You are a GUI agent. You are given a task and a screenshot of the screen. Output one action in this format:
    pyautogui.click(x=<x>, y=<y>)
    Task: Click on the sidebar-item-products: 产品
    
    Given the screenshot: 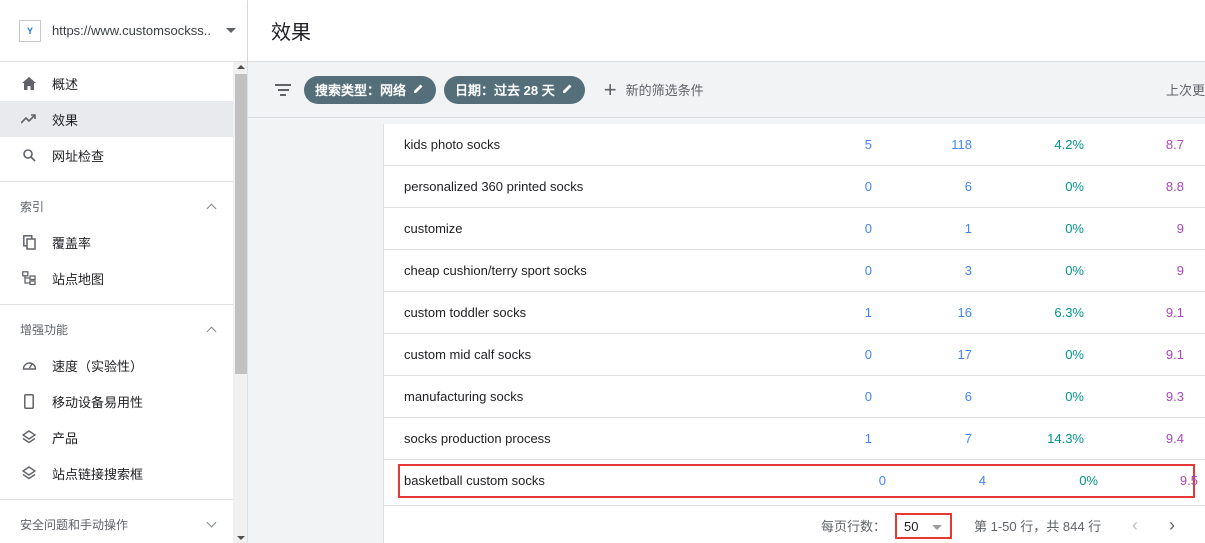 What is the action you would take?
    pyautogui.click(x=123, y=437)
    